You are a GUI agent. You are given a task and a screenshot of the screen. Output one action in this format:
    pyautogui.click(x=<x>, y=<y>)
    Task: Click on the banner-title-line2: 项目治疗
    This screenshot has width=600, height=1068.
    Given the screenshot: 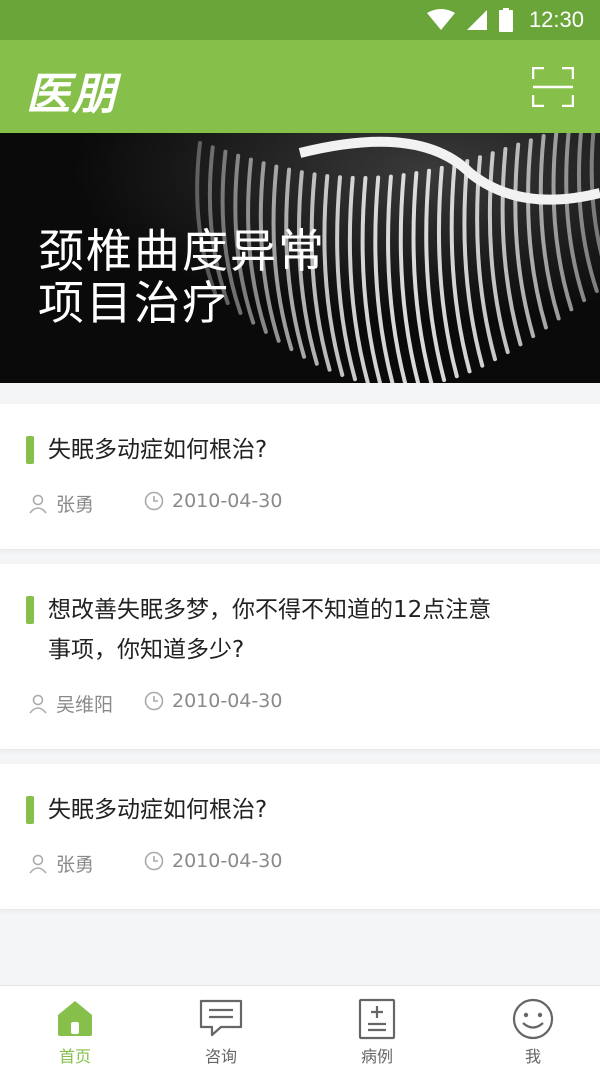 What is the action you would take?
    pyautogui.click(x=134, y=303)
    